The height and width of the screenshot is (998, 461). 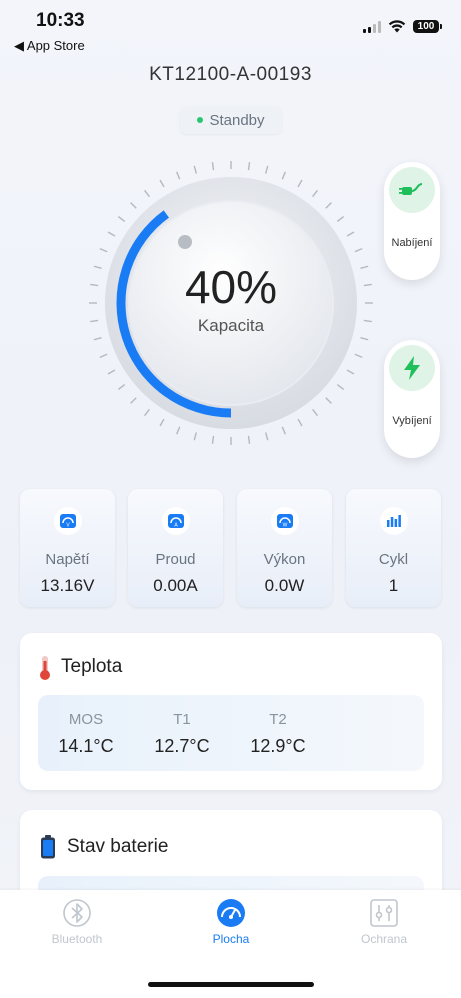 I want to click on stat-card-cycles: Cykl 1, so click(x=393, y=548).